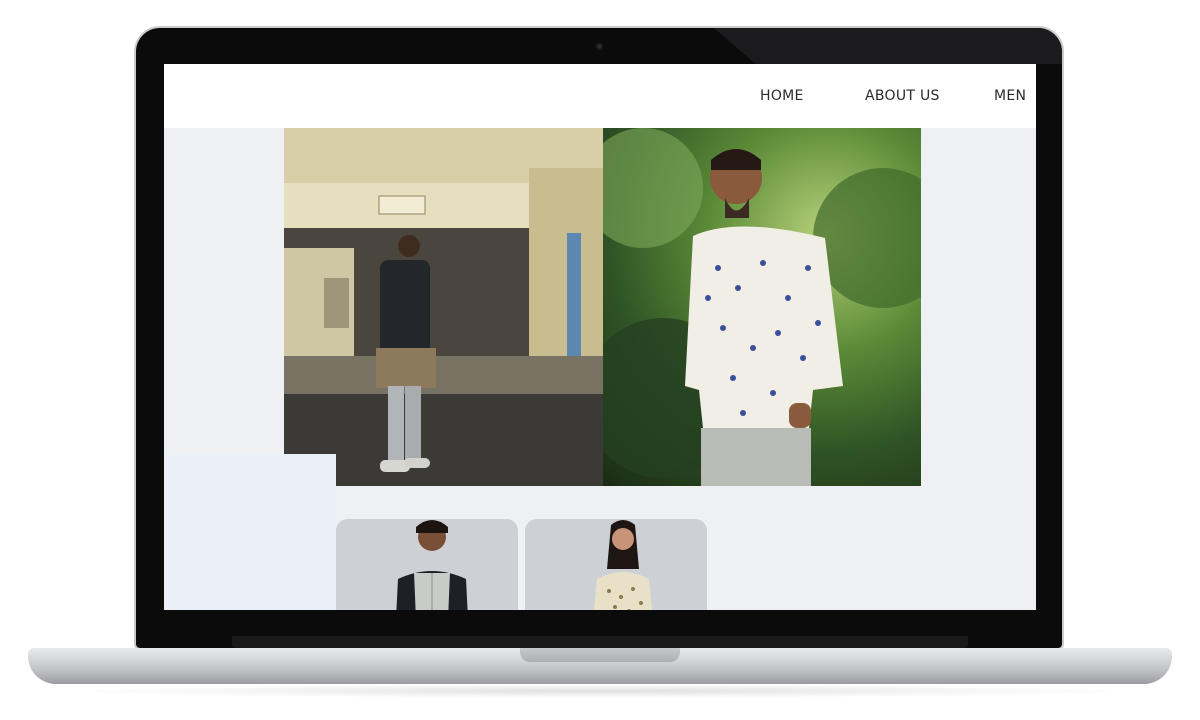 This screenshot has height=720, width=1200. I want to click on lid-reflection, so click(888, 46).